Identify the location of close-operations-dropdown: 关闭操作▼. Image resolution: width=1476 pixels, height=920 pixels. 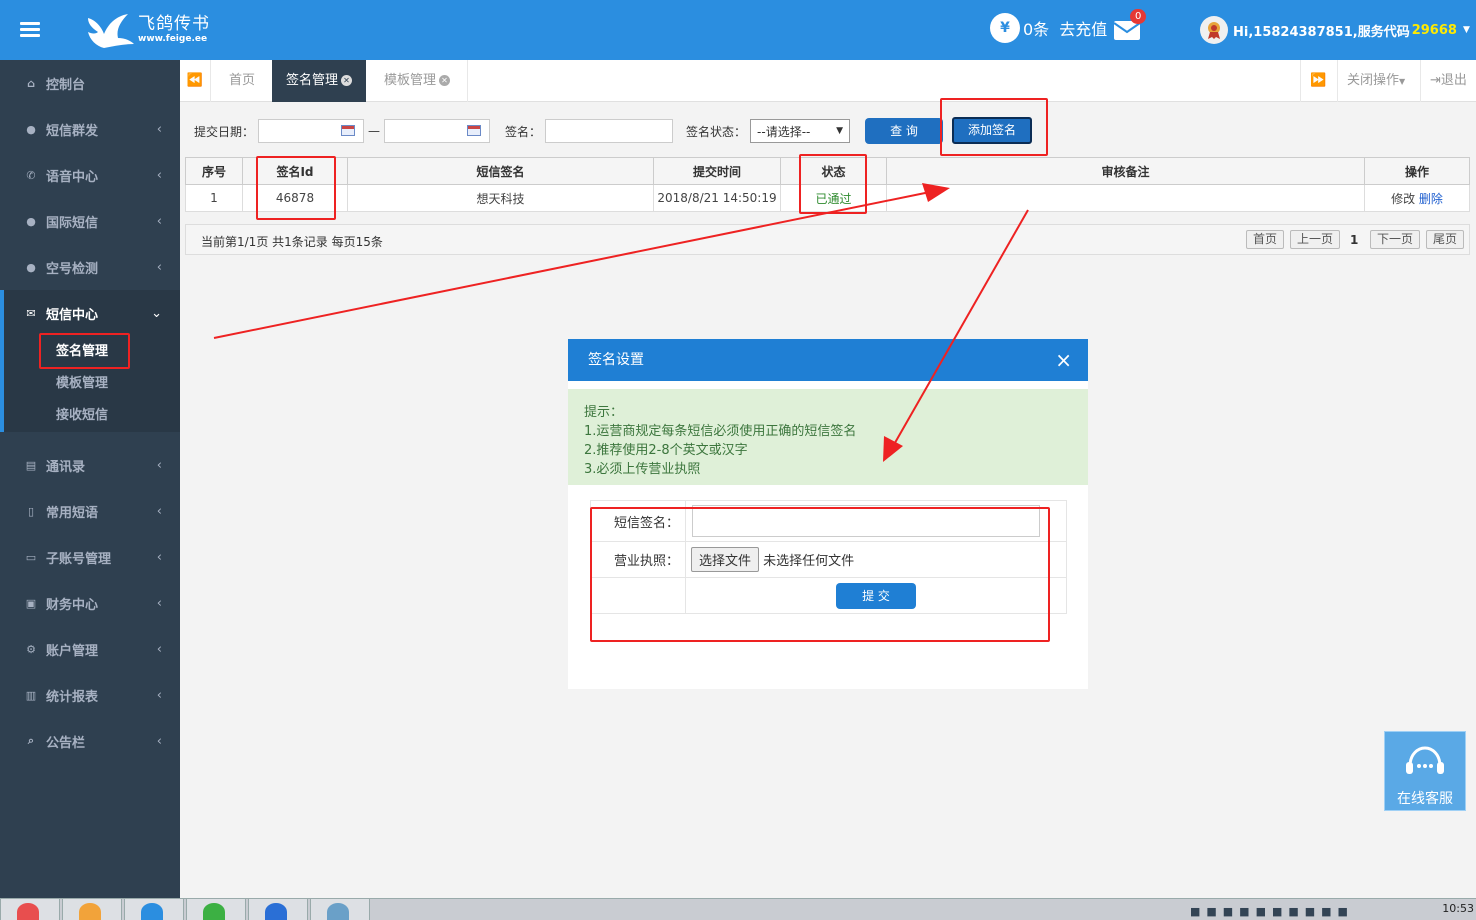
(1376, 81).